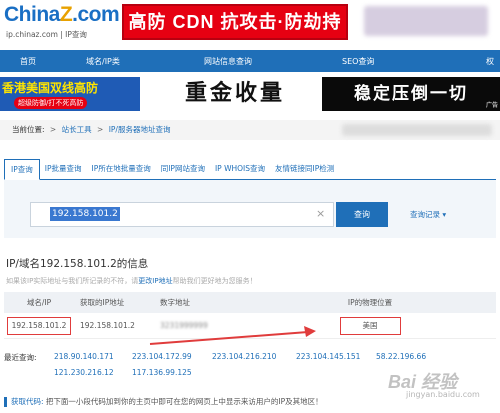 The width and height of the screenshot is (500, 413). What do you see at coordinates (77, 129) in the screenshot?
I see `breadcrumb-webmaster-tools: 站长工具` at bounding box center [77, 129].